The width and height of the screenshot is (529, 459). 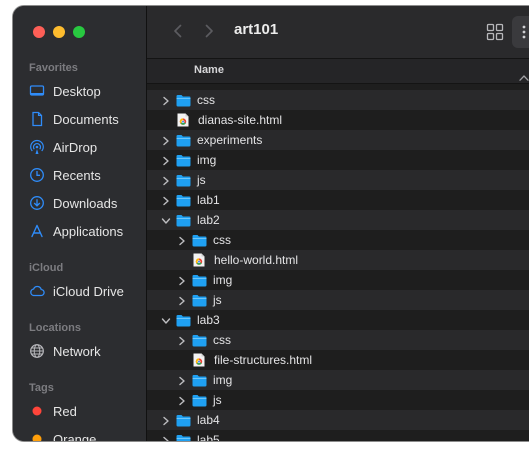 What do you see at coordinates (338, 420) in the screenshot?
I see `folder-row: lab4` at bounding box center [338, 420].